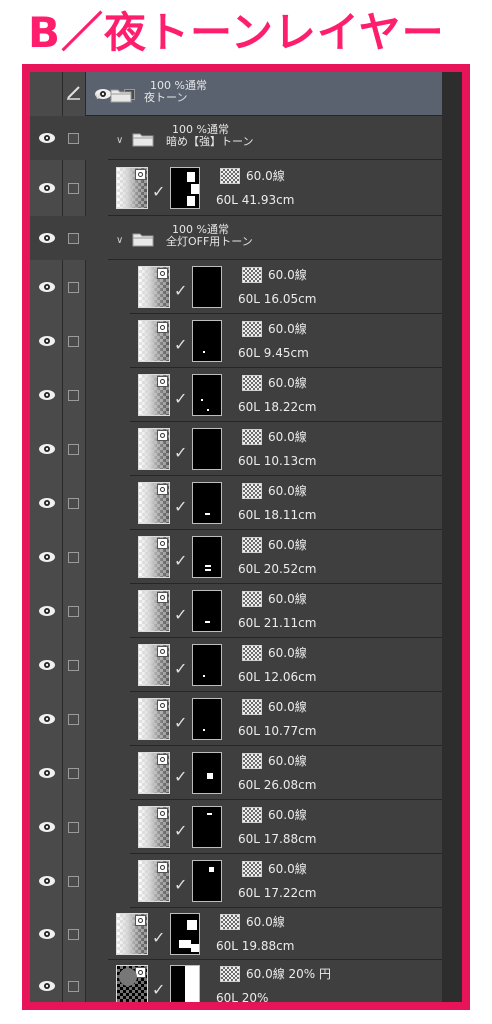 The width and height of the screenshot is (492, 1024). I want to click on layer-row: ✓ 60.0線 60L 18.22cm, so click(236, 395).